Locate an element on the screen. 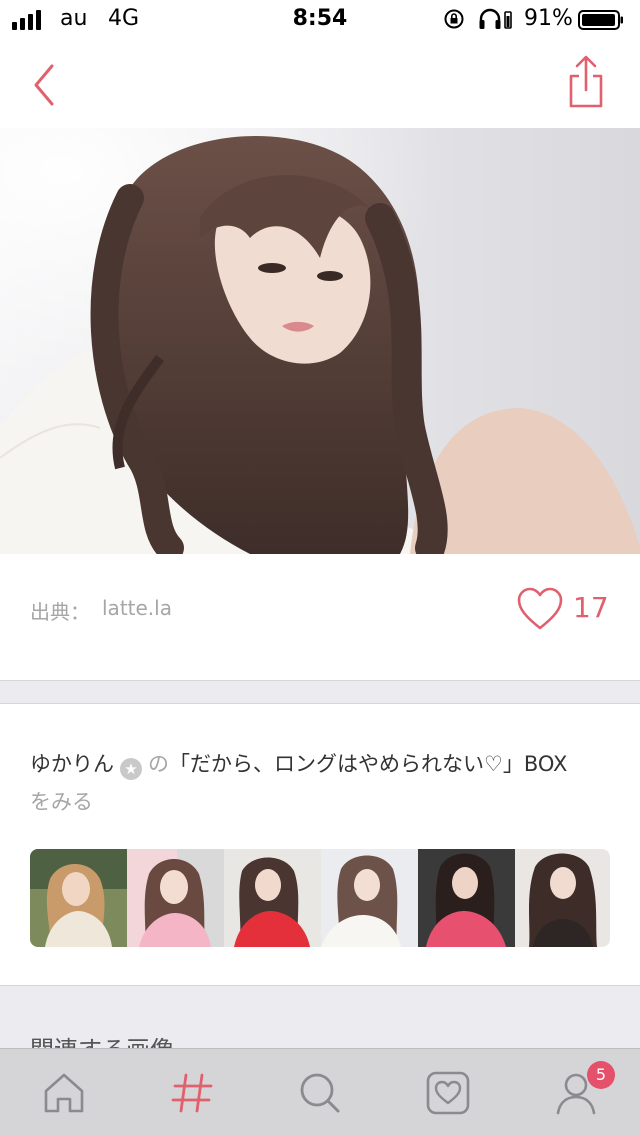  status-bar: au 4G 8:54 91% is located at coordinates (320, 20).